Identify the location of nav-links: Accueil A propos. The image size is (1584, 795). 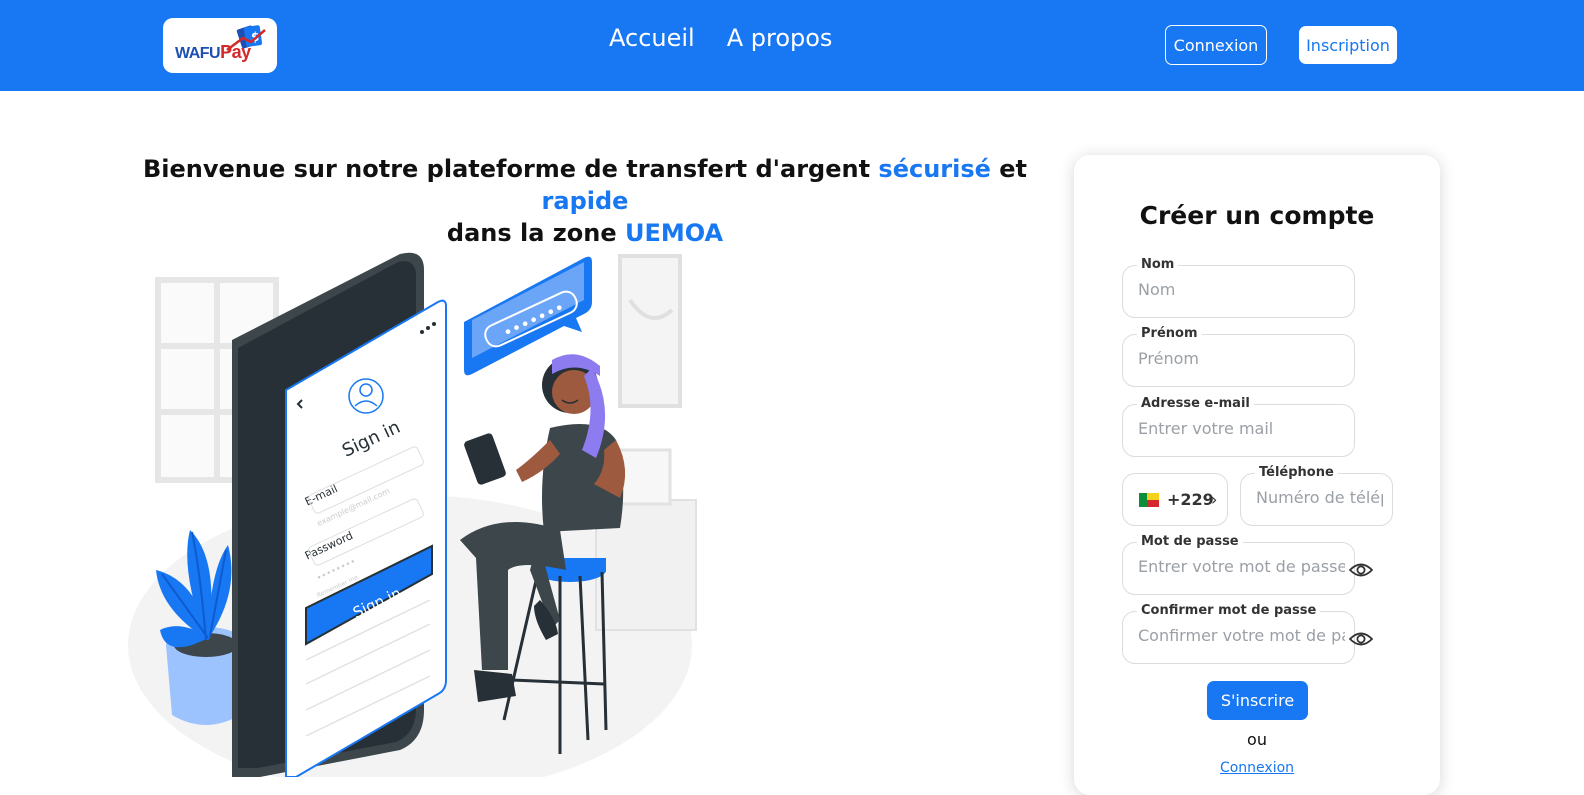
(720, 38).